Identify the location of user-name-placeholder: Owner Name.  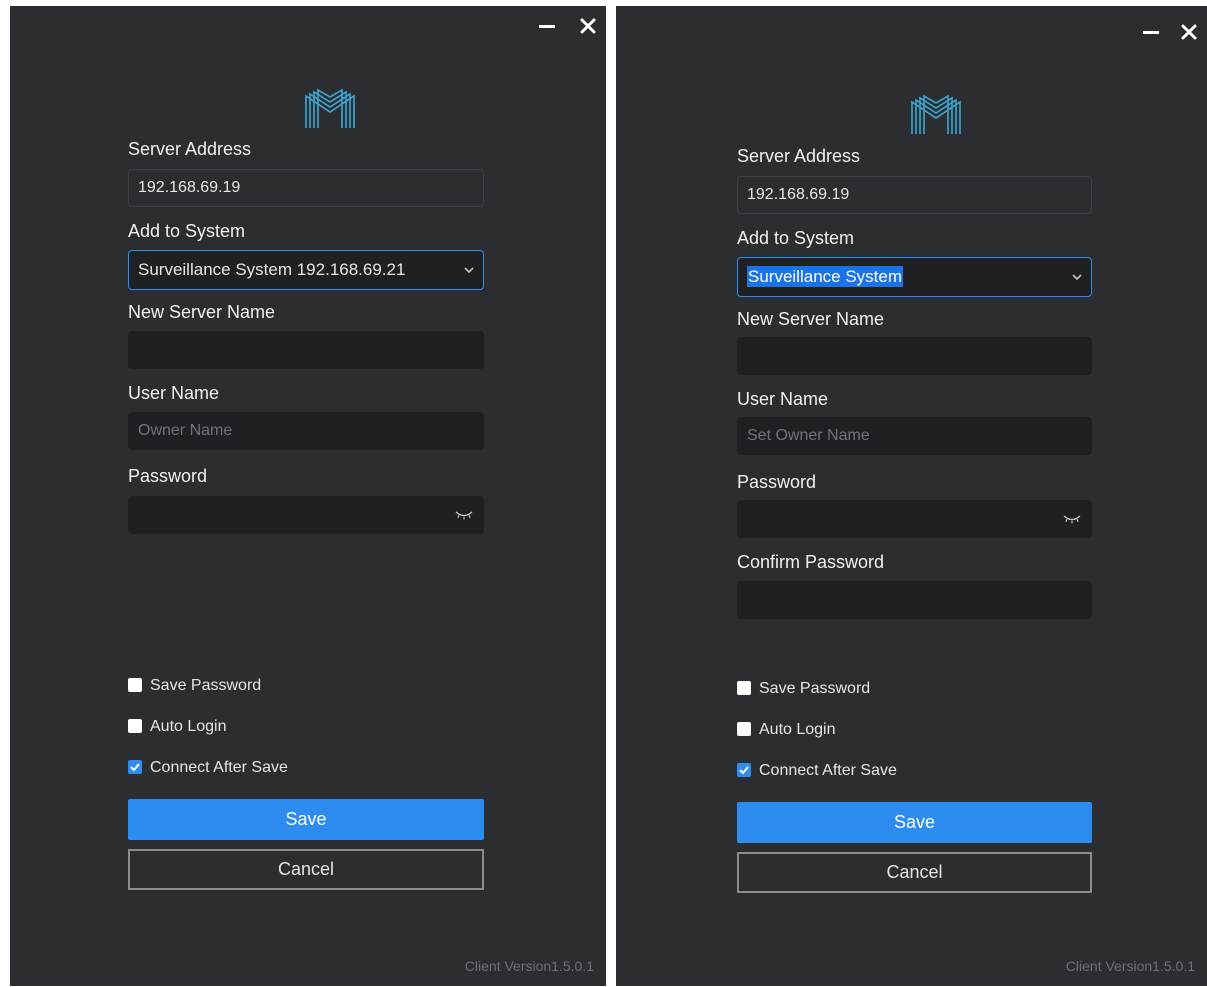
(185, 430).